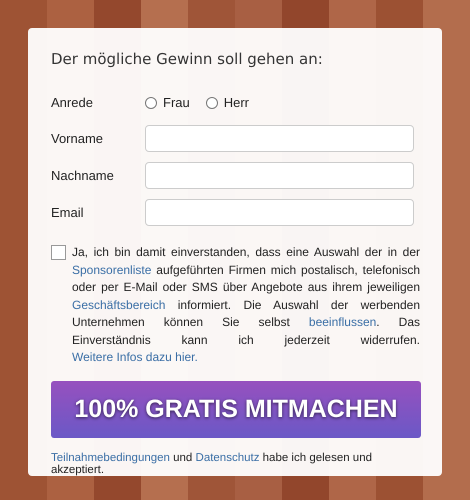  I want to click on field-label: Nachname, so click(82, 176).